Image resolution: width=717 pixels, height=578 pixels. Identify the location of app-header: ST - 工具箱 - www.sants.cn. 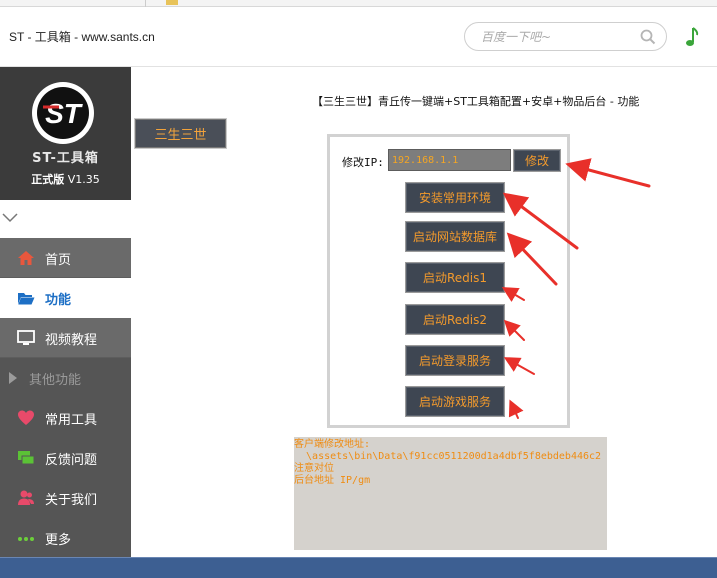
(358, 37).